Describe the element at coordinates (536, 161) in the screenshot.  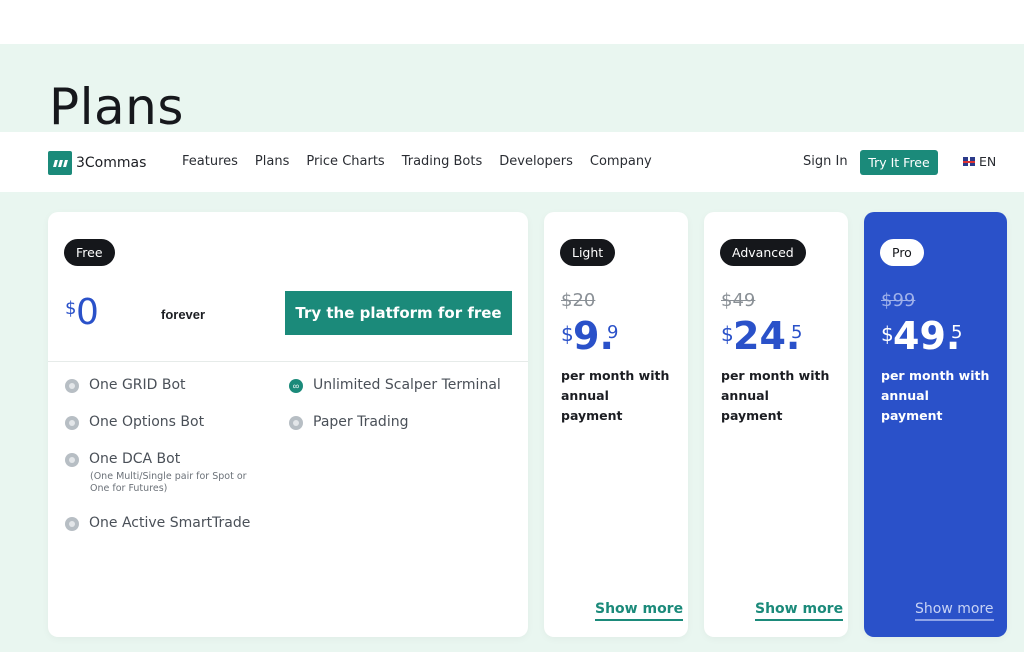
I see `nav-link-developers: Developers` at that location.